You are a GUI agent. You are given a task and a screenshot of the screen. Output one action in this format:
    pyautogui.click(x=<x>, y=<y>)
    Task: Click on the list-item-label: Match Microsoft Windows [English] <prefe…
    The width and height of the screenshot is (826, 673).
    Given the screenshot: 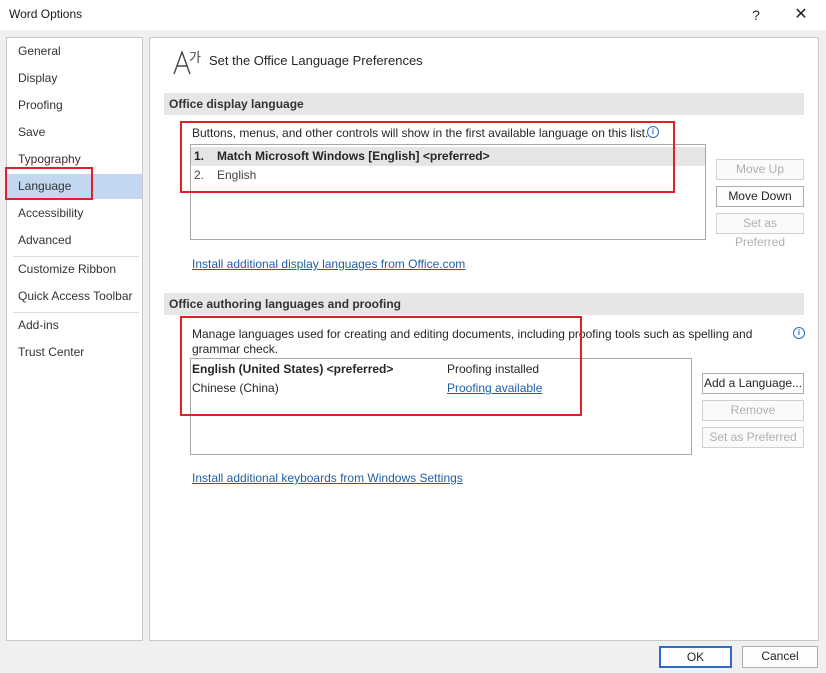 What is the action you would take?
    pyautogui.click(x=353, y=156)
    